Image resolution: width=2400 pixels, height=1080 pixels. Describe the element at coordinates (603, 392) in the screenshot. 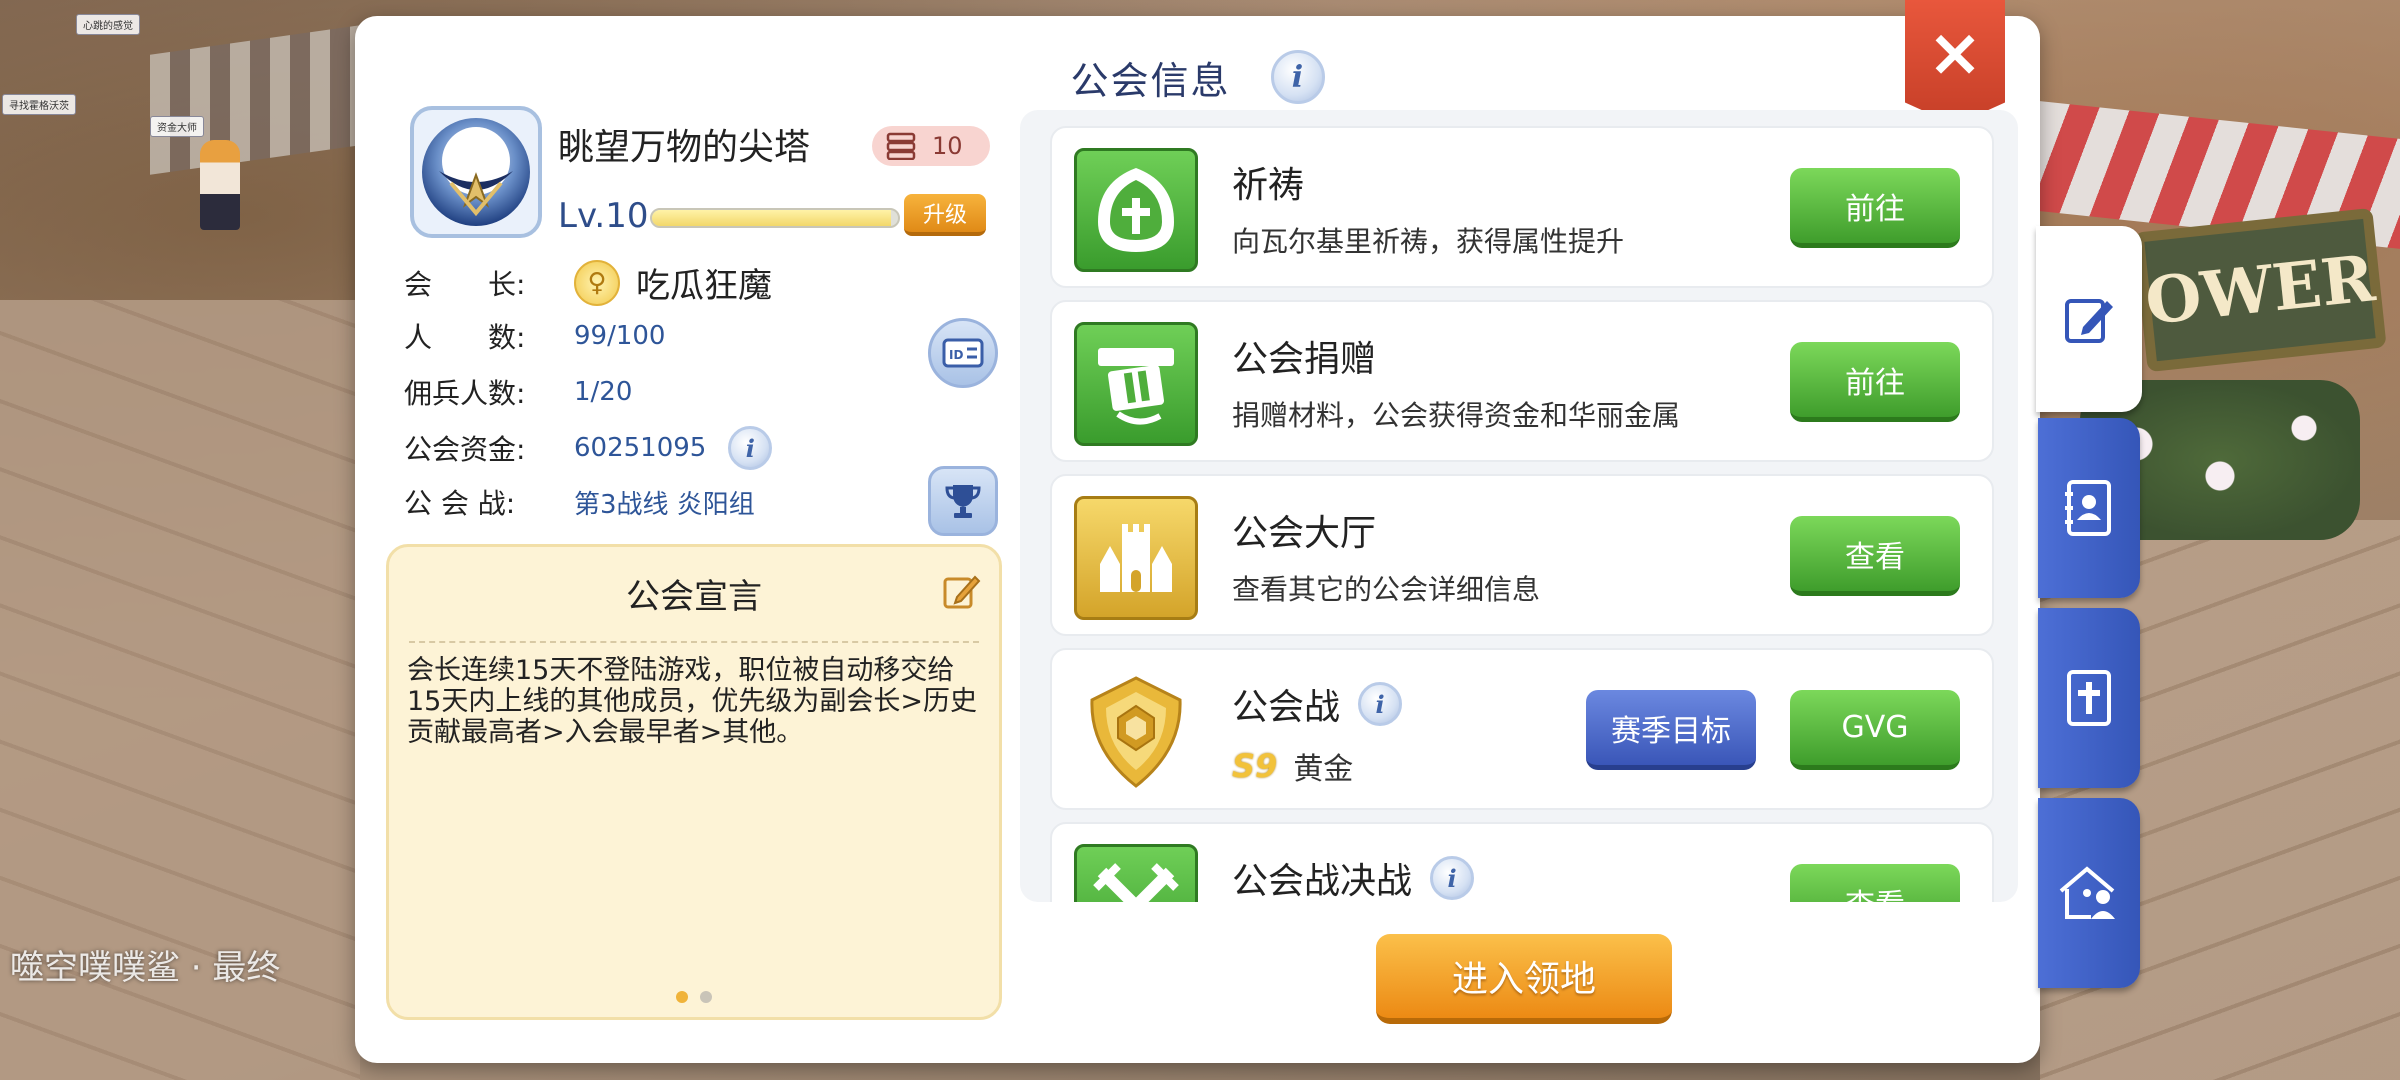

I see `mercenary-value: 1/20` at that location.